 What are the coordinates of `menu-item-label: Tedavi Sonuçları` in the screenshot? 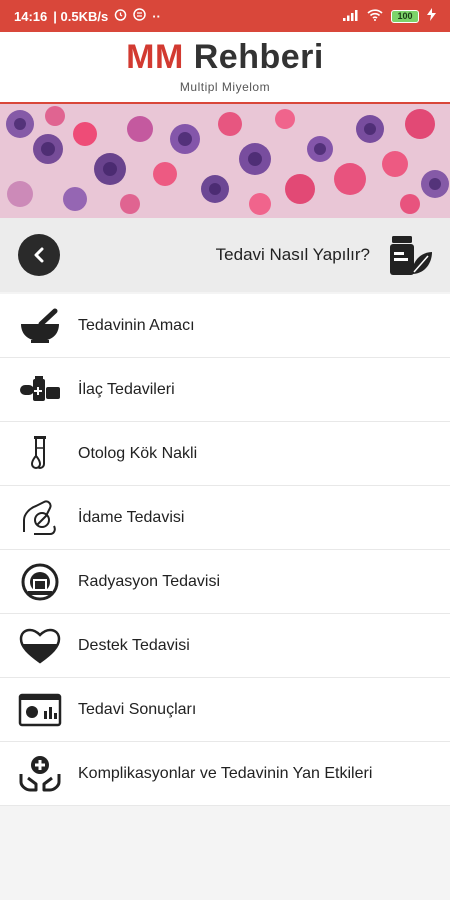 It's located at (137, 709).